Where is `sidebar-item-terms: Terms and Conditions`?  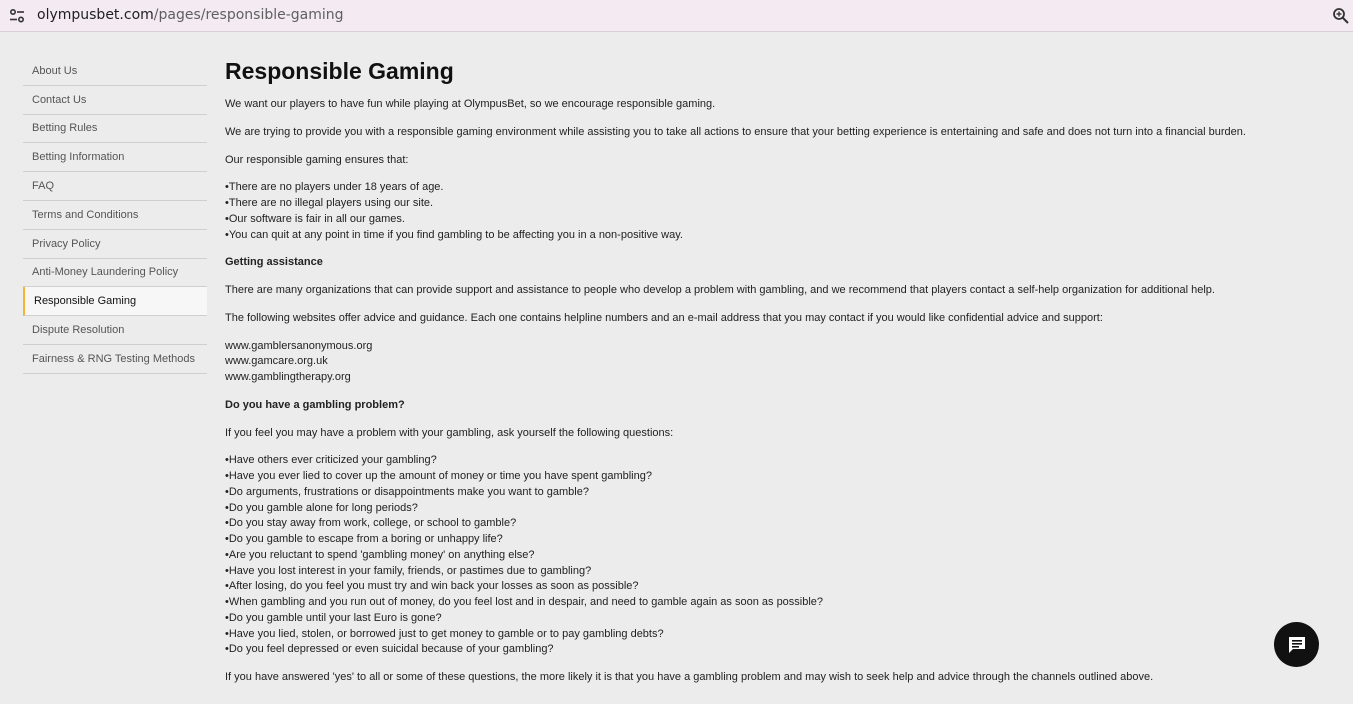
sidebar-item-terms: Terms and Conditions is located at coordinates (115, 215).